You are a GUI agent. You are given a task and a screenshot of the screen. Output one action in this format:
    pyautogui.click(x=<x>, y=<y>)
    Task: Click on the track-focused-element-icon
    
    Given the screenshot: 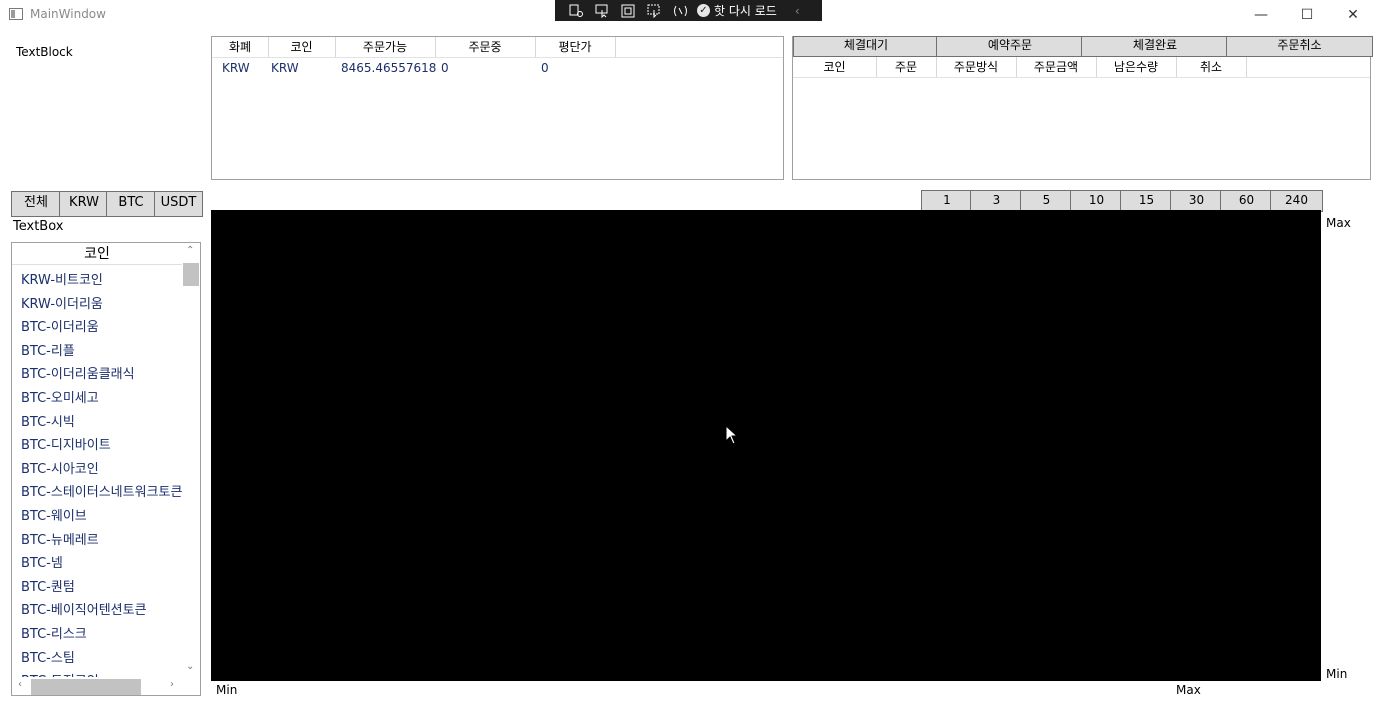 What is the action you would take?
    pyautogui.click(x=654, y=10)
    